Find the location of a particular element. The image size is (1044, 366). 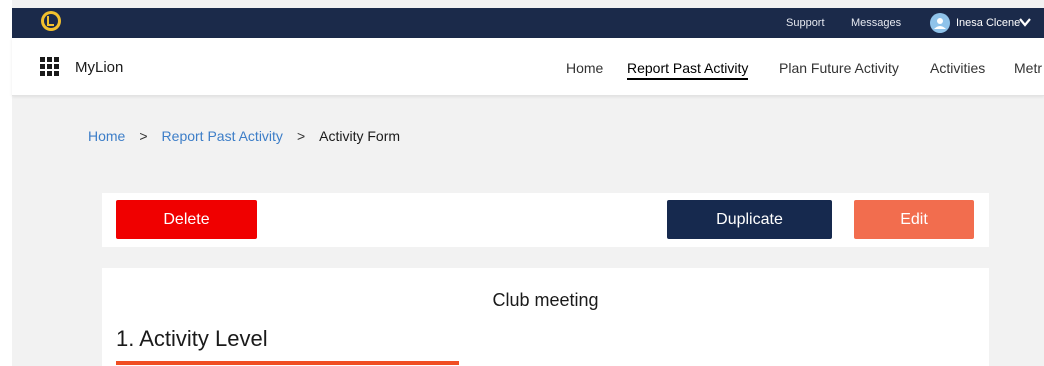

support-link: Support is located at coordinates (805, 23).